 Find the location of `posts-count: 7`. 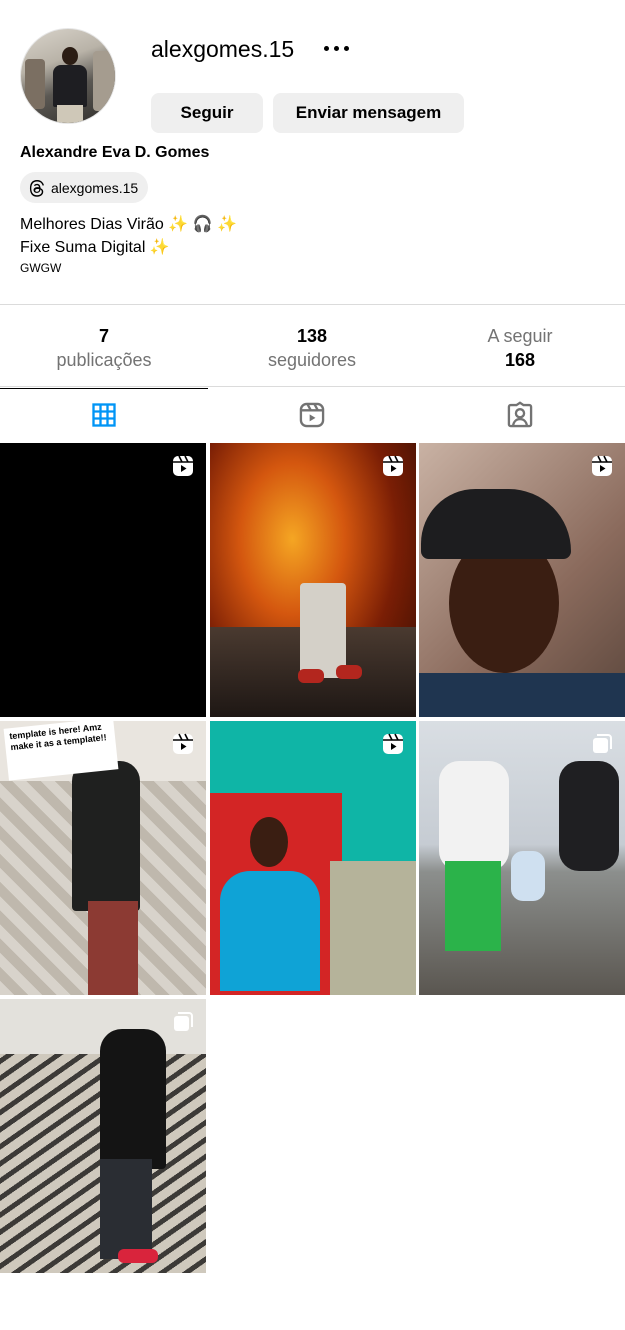

posts-count: 7 is located at coordinates (103, 336).